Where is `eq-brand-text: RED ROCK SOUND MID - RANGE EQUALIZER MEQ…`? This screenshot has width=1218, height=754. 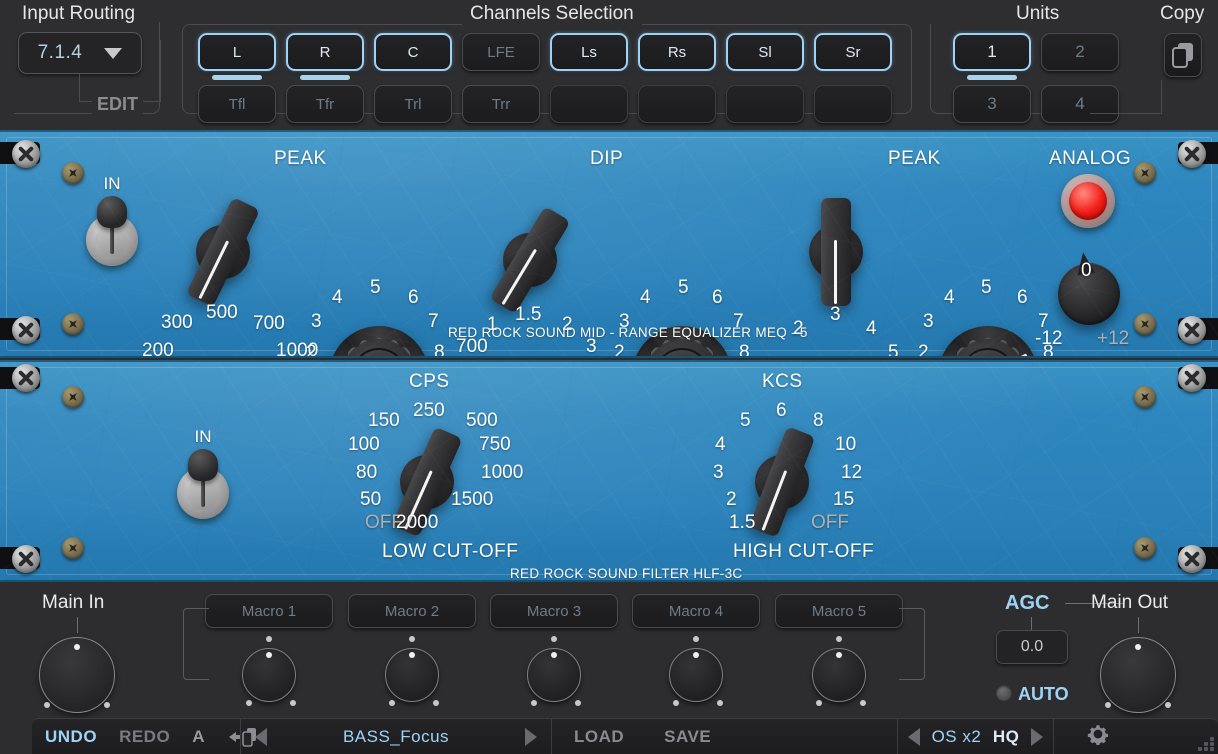 eq-brand-text: RED ROCK SOUND MID - RANGE EQUALIZER MEQ… is located at coordinates (628, 332).